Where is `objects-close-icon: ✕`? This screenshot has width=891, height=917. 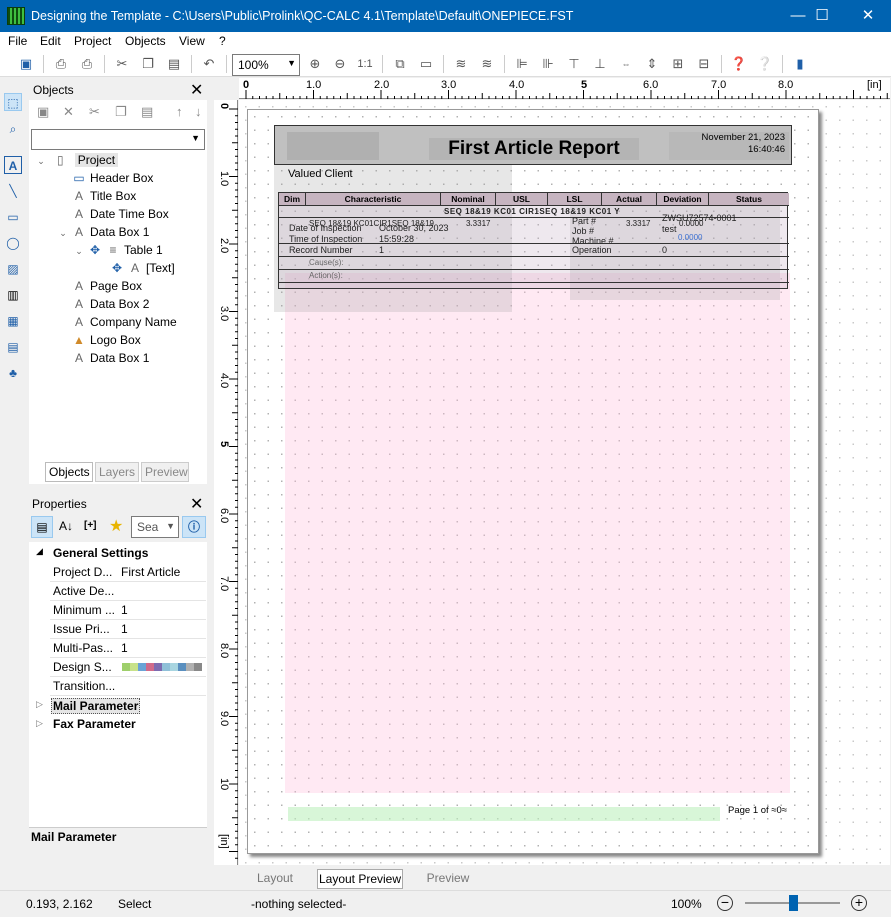 objects-close-icon: ✕ is located at coordinates (196, 90).